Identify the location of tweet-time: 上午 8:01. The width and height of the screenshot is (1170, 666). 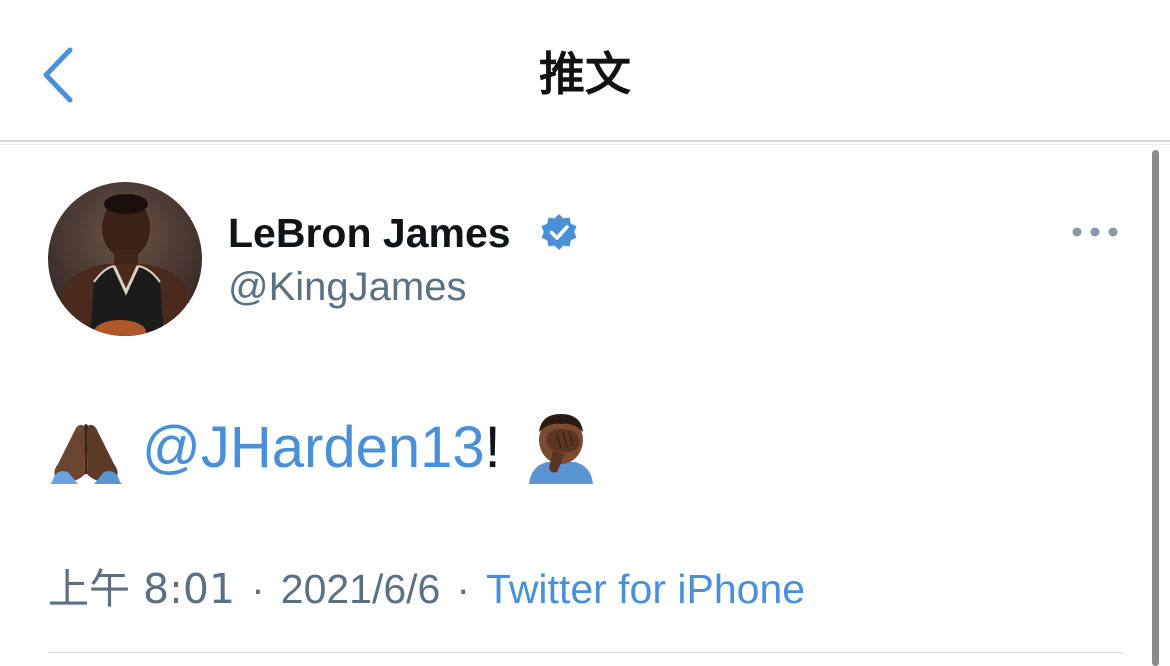
(142, 589).